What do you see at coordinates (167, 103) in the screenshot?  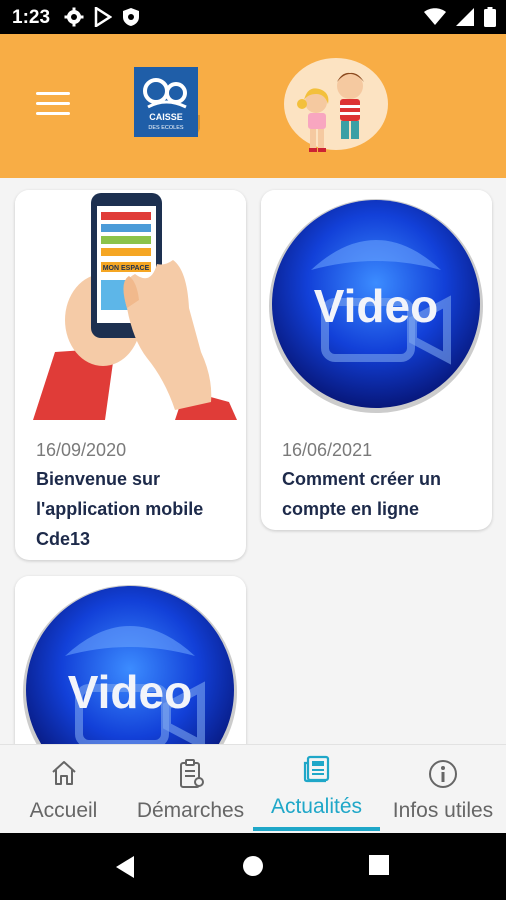 I see `caisse-des-ecoles-logo: CAISSE DES ECOLES` at bounding box center [167, 103].